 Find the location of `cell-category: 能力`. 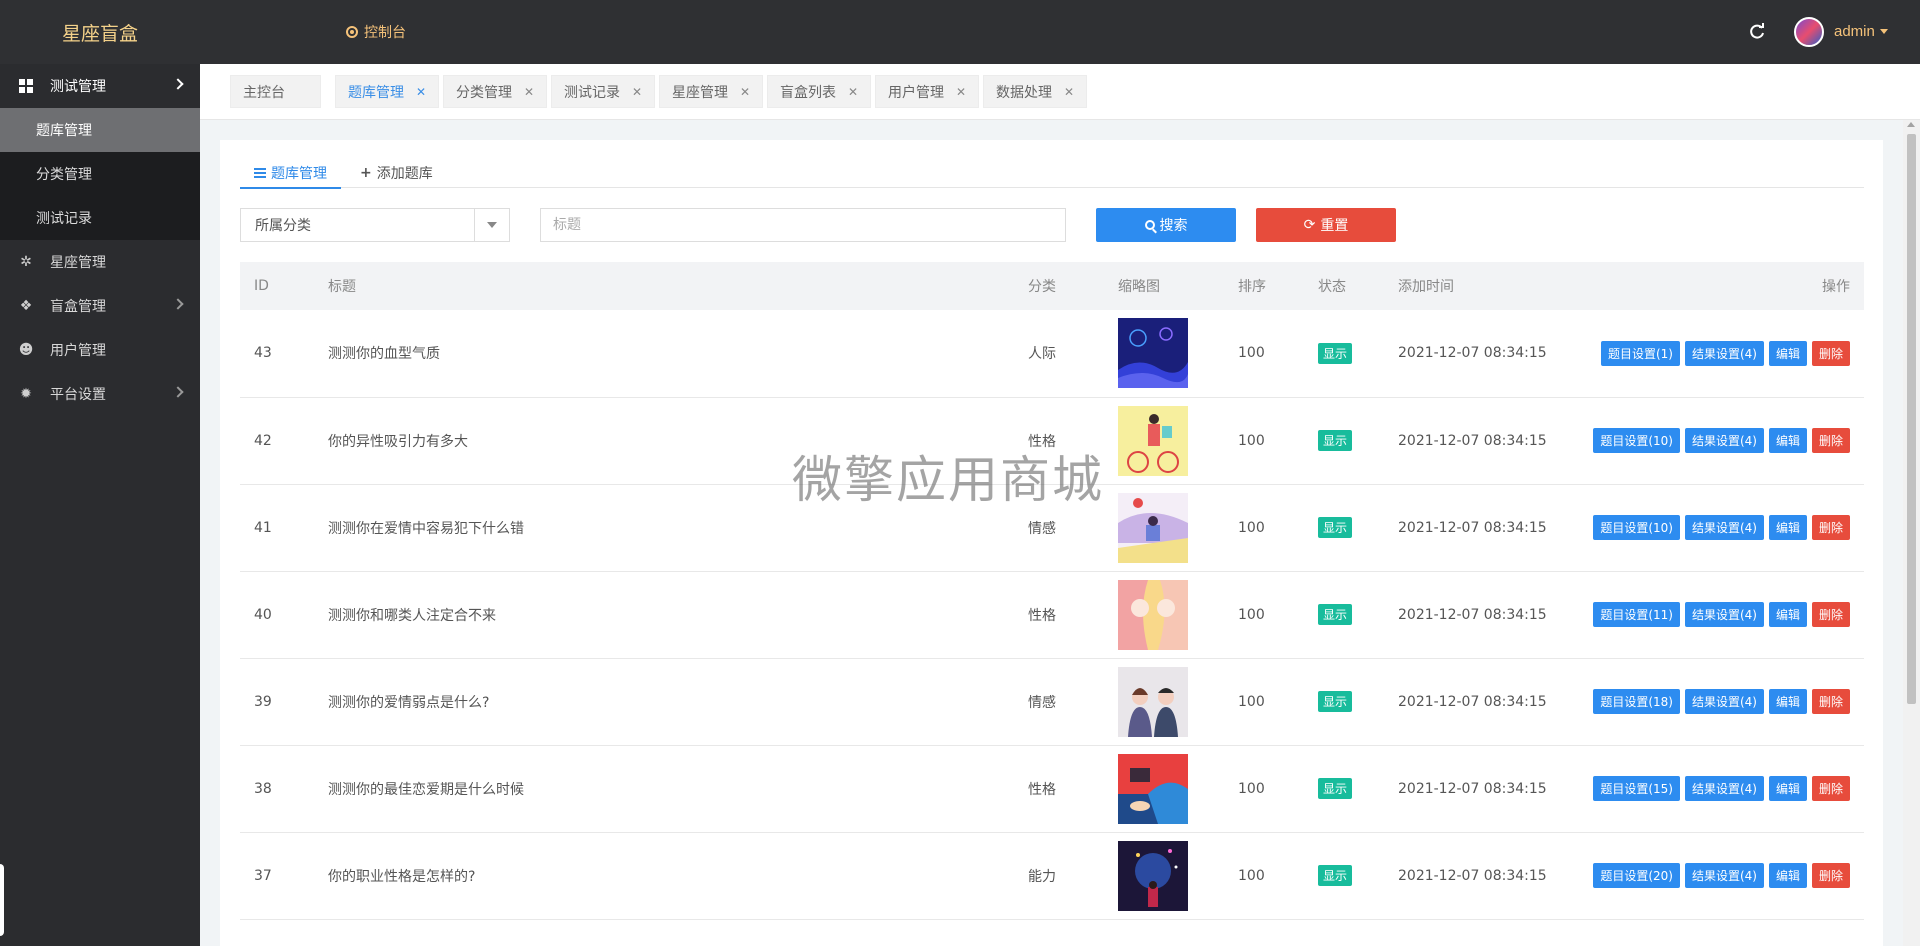

cell-category: 能力 is located at coordinates (1059, 876).